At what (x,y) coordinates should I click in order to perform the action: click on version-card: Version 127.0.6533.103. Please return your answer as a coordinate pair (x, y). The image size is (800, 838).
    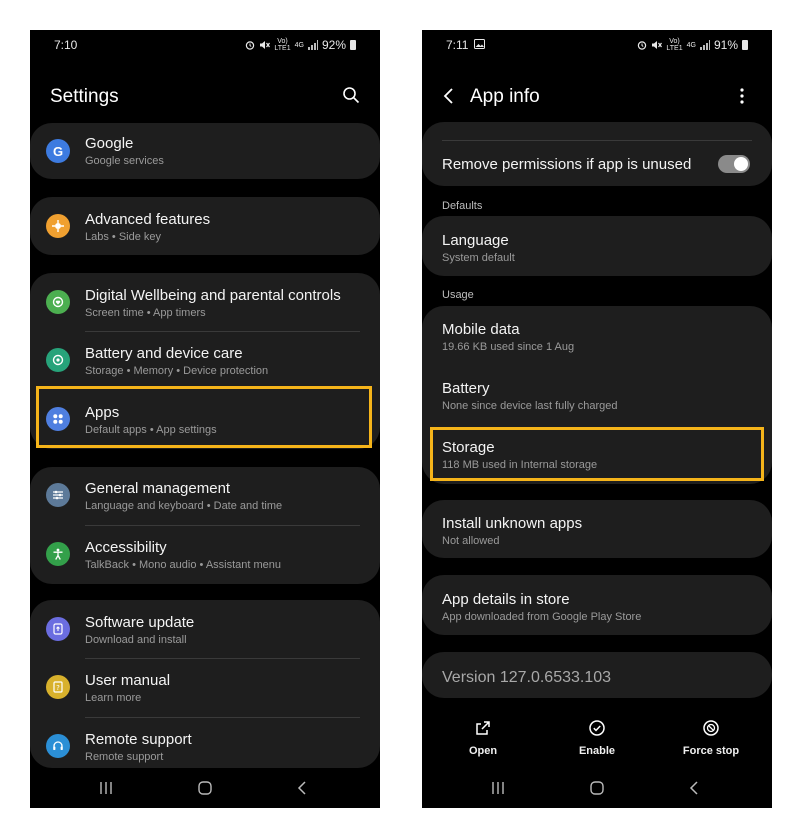
    Looking at the image, I should click on (597, 675).